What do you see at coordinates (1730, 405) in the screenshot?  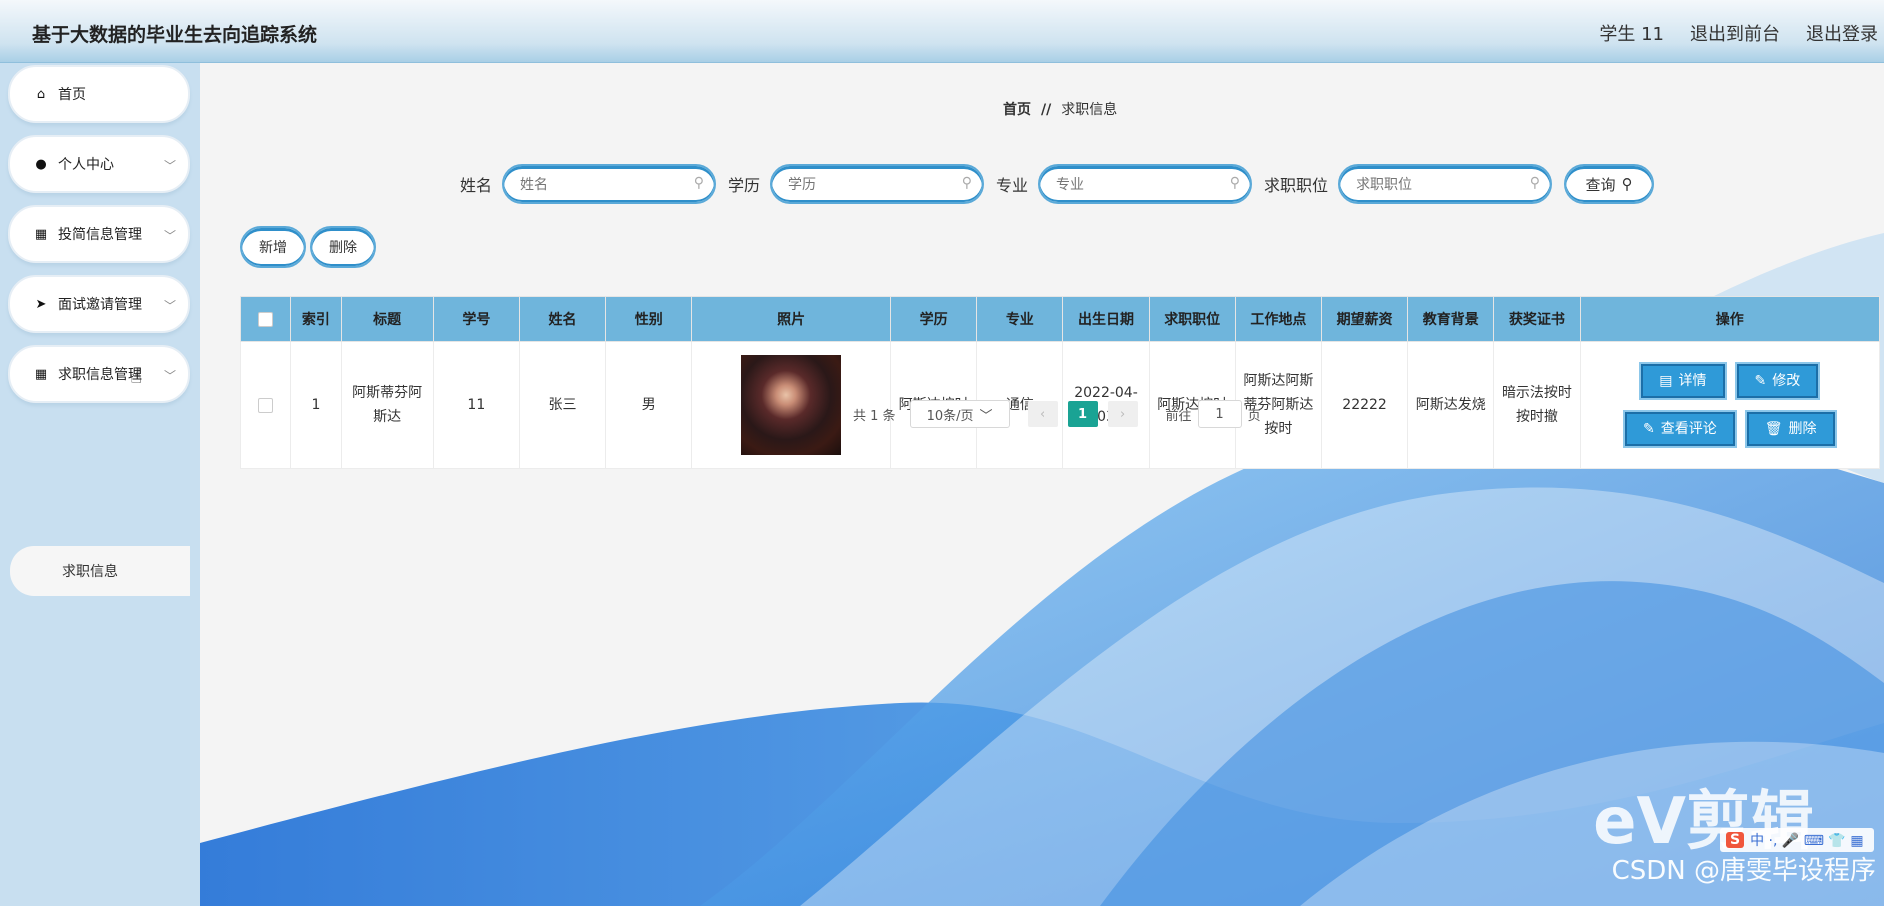 I see `cell-operations: ▤ 详情 ✎ 修改 ✎ 查看评论 🗑 删除` at bounding box center [1730, 405].